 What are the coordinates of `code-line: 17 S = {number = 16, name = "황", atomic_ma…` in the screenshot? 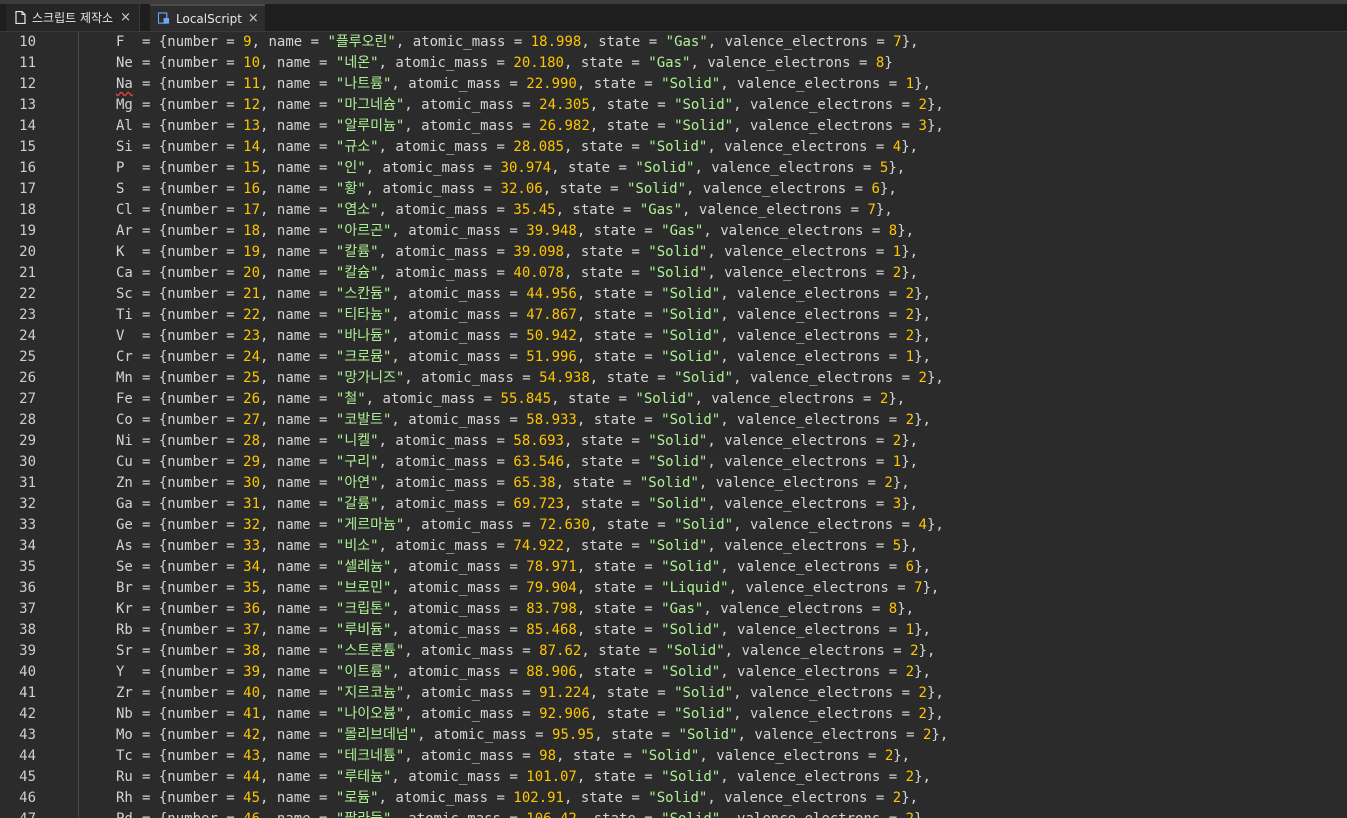 It's located at (673, 189).